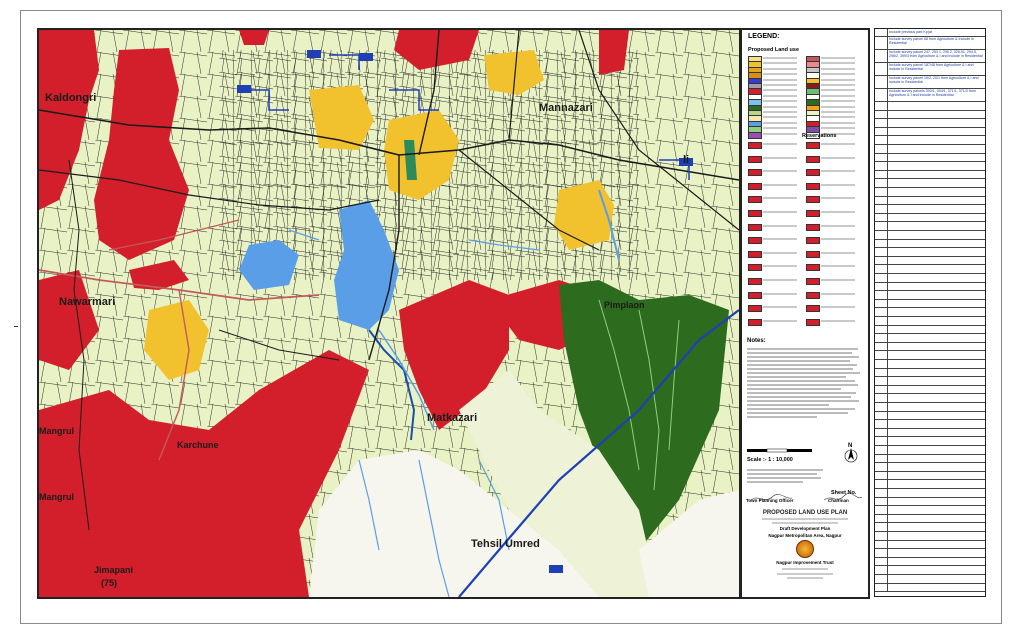 Image resolution: width=1020 pixels, height=632 pixels. What do you see at coordinates (910, 32) in the screenshot?
I see `modification-text: Include previous part Kp(at` at bounding box center [910, 32].